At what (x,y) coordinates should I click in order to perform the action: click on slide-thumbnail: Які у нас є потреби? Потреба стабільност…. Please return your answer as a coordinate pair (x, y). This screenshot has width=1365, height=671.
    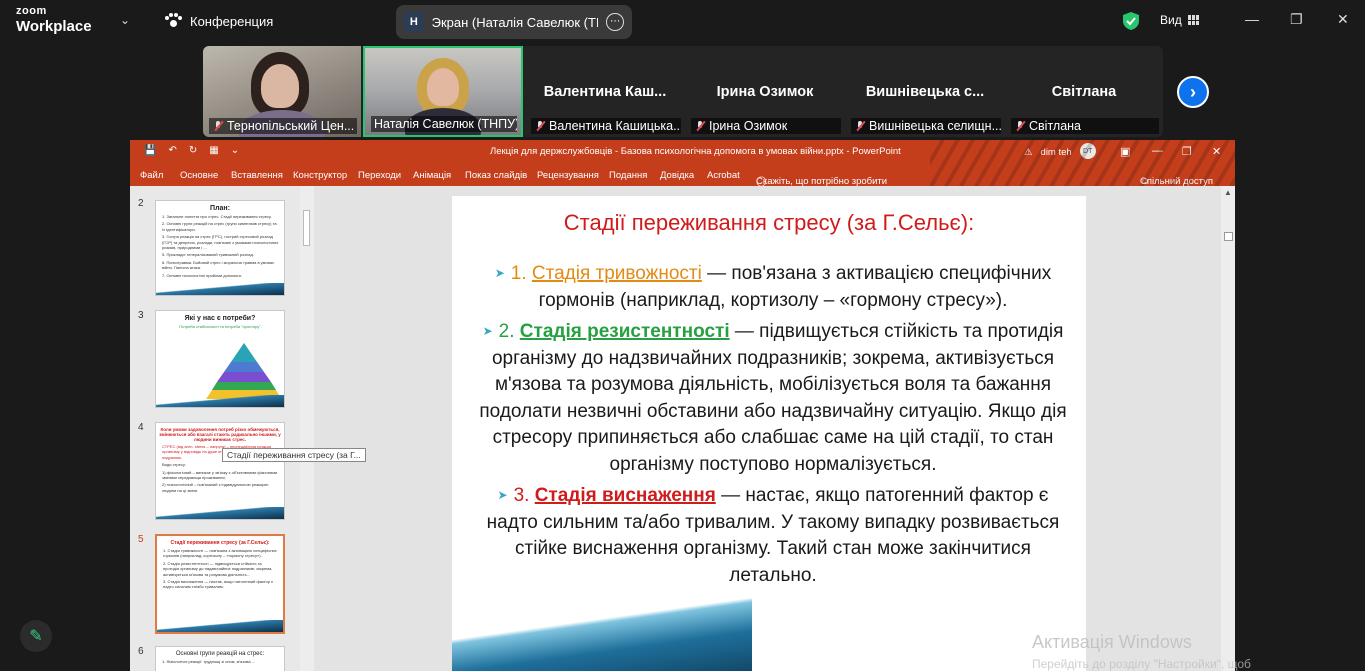
    Looking at the image, I should click on (220, 359).